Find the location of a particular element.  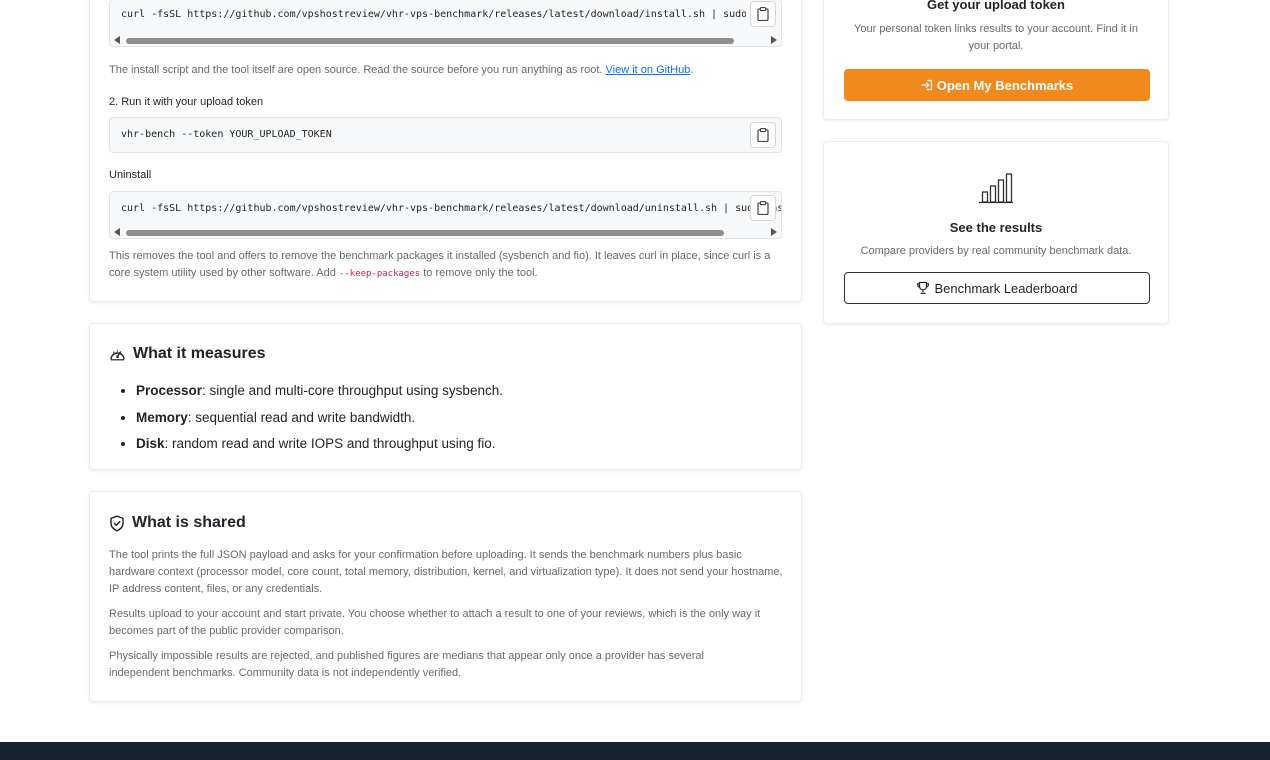

benchmark-leaderboard-button: Benchmark Leaderboard is located at coordinates (997, 288).